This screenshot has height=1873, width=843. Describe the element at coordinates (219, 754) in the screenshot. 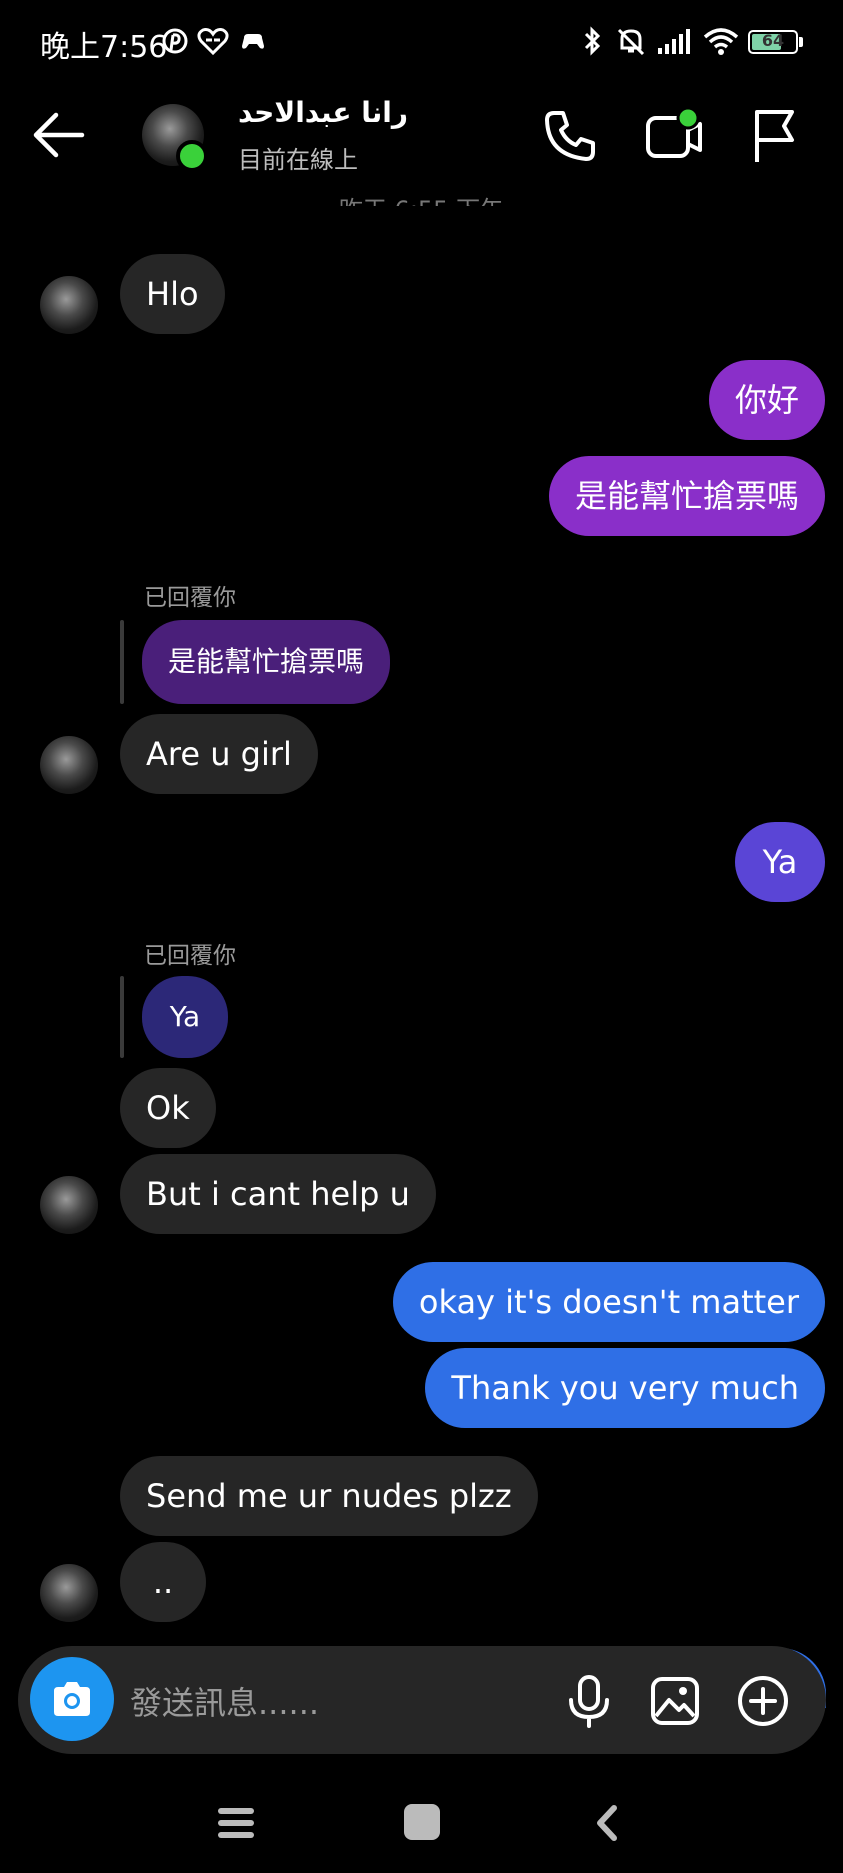

I see `incoming-message: Are u girl` at that location.